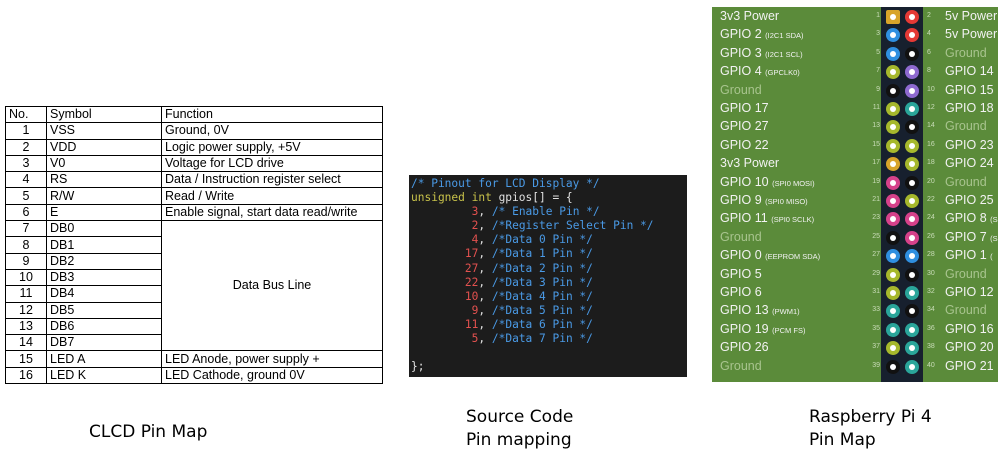 Image resolution: width=998 pixels, height=456 pixels. What do you see at coordinates (104, 375) in the screenshot?
I see `cell-symbol: LED K` at bounding box center [104, 375].